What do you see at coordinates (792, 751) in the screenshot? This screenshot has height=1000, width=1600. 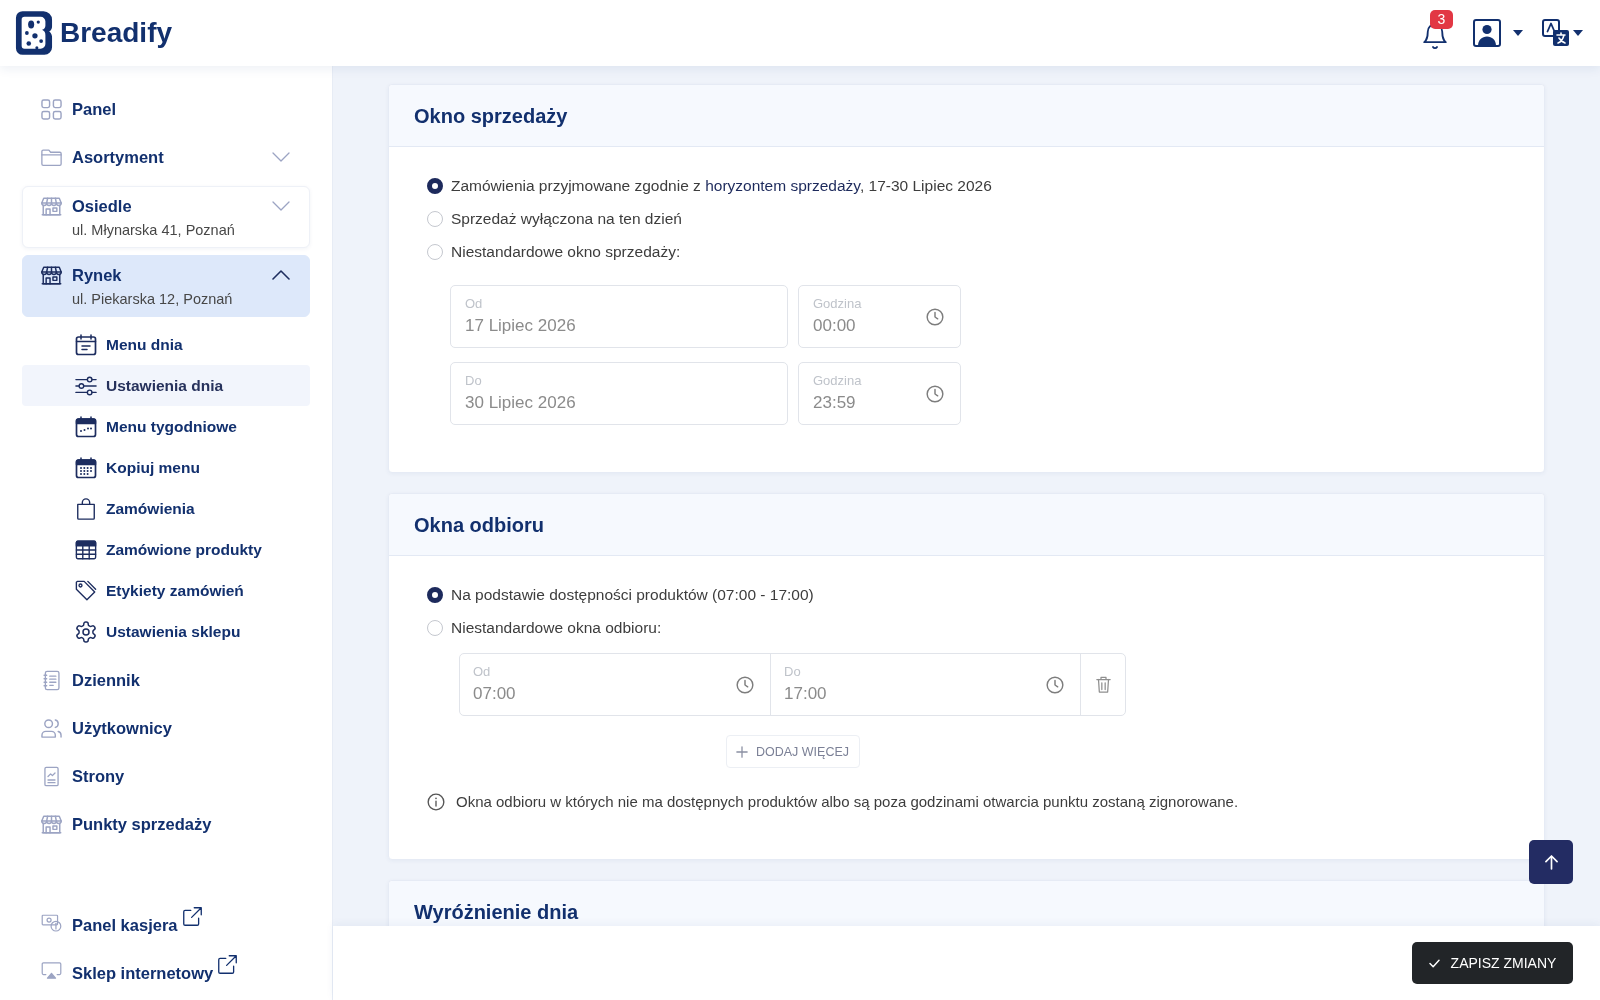 I see `add-more-button: DODAJ WIĘCEJ` at bounding box center [792, 751].